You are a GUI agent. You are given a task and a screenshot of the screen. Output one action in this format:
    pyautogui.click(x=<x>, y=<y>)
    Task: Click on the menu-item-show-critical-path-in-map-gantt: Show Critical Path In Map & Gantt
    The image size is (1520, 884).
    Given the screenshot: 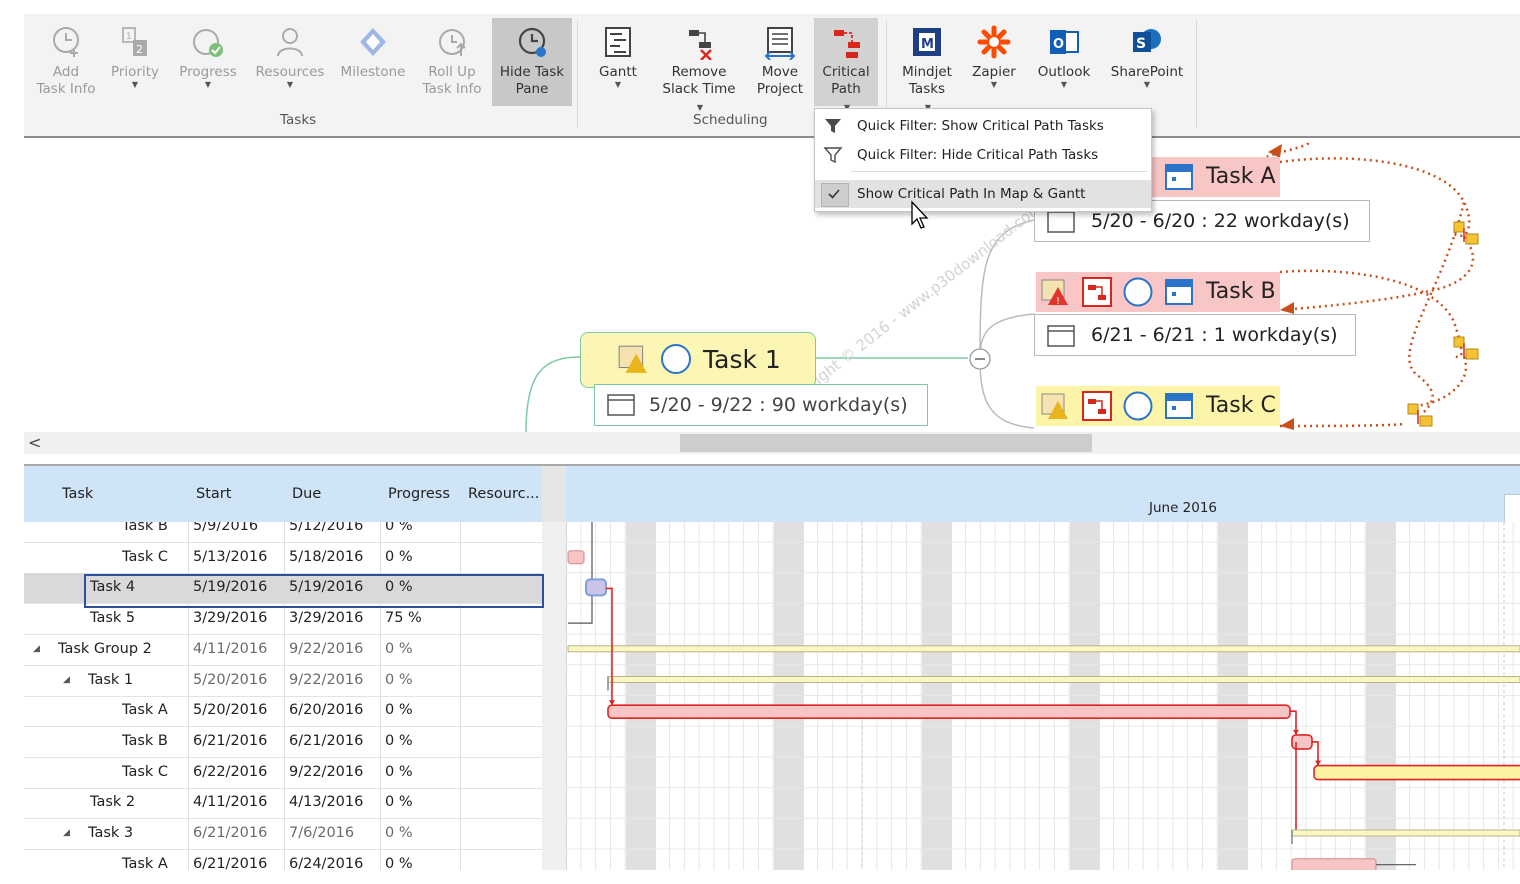 What is the action you would take?
    pyautogui.click(x=983, y=194)
    